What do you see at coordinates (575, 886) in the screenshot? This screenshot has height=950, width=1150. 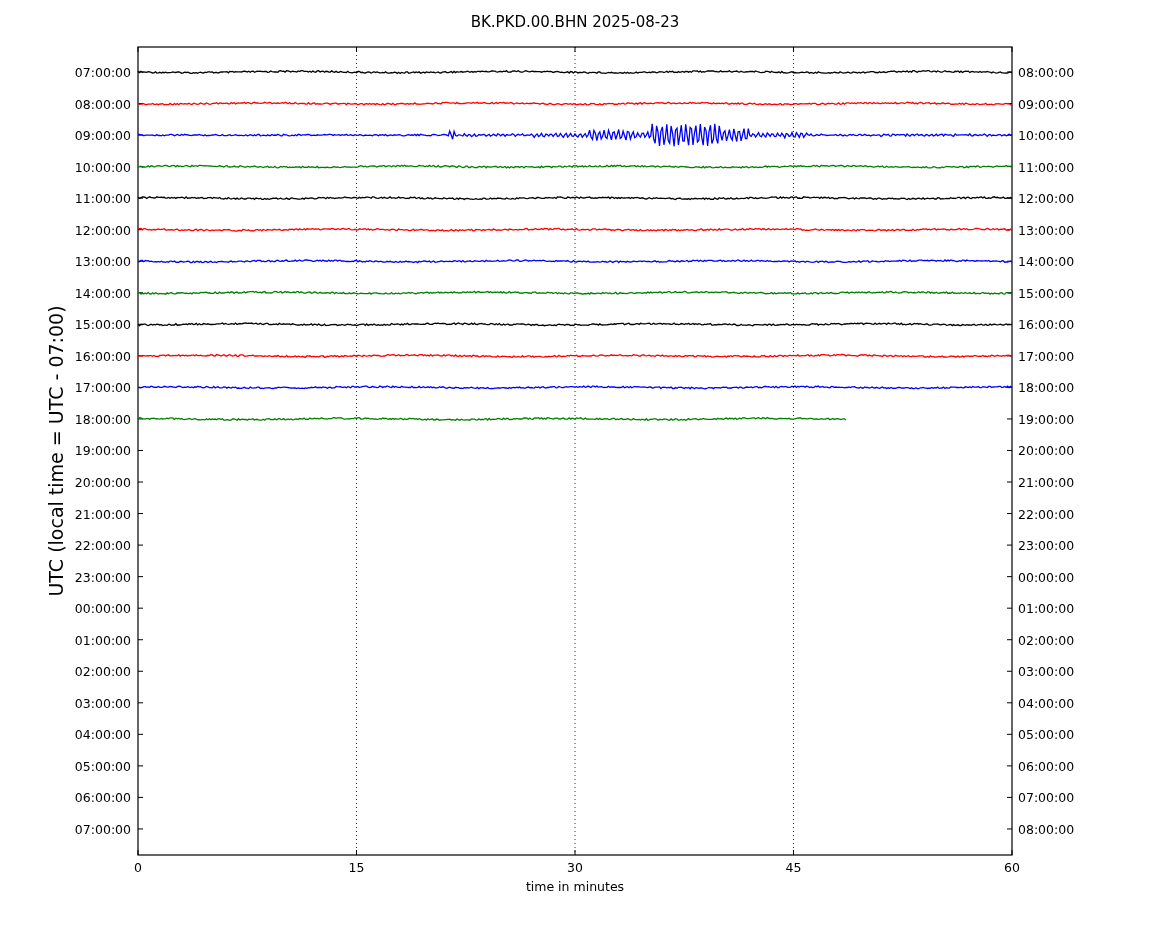 I see `x-axis-label: time in minutes` at bounding box center [575, 886].